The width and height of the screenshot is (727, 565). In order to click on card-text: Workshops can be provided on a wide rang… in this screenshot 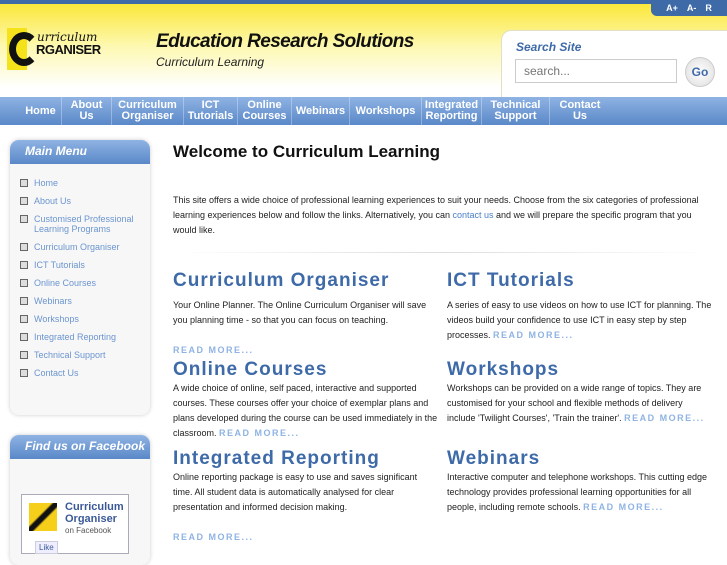, I will do `click(579, 403)`.